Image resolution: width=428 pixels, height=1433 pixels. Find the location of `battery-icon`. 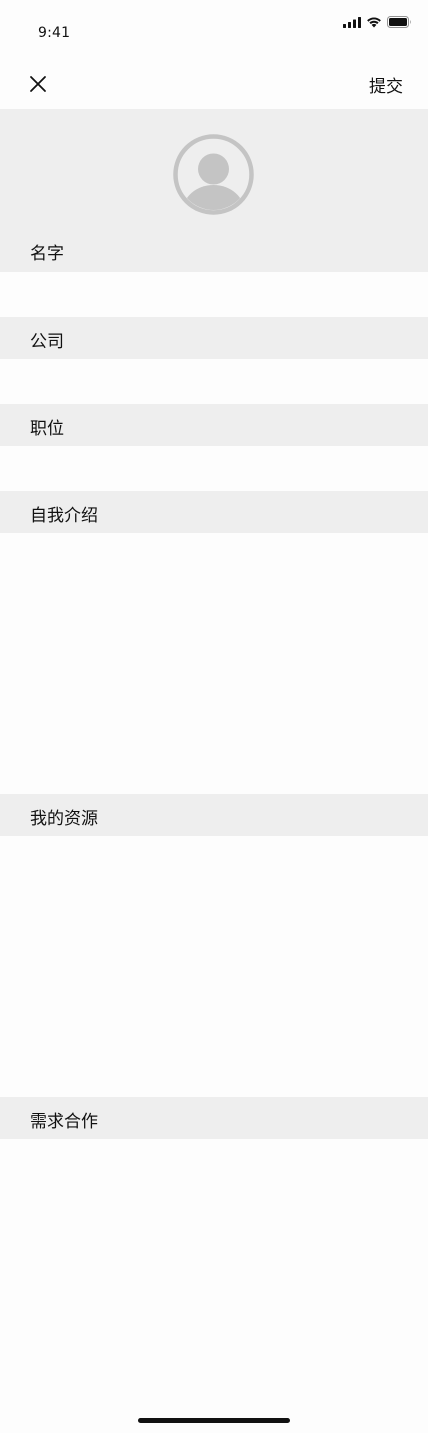

battery-icon is located at coordinates (399, 22).